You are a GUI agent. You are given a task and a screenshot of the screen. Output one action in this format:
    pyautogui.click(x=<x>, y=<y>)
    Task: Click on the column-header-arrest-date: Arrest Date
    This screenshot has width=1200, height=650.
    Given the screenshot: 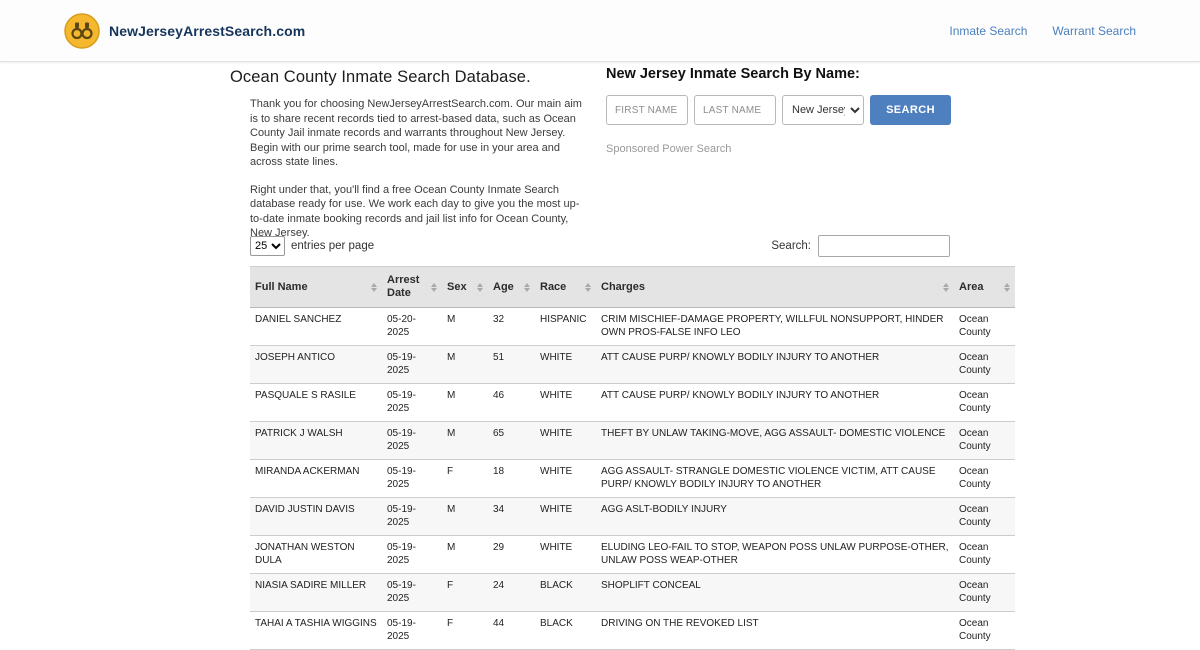 What is the action you would take?
    pyautogui.click(x=412, y=287)
    